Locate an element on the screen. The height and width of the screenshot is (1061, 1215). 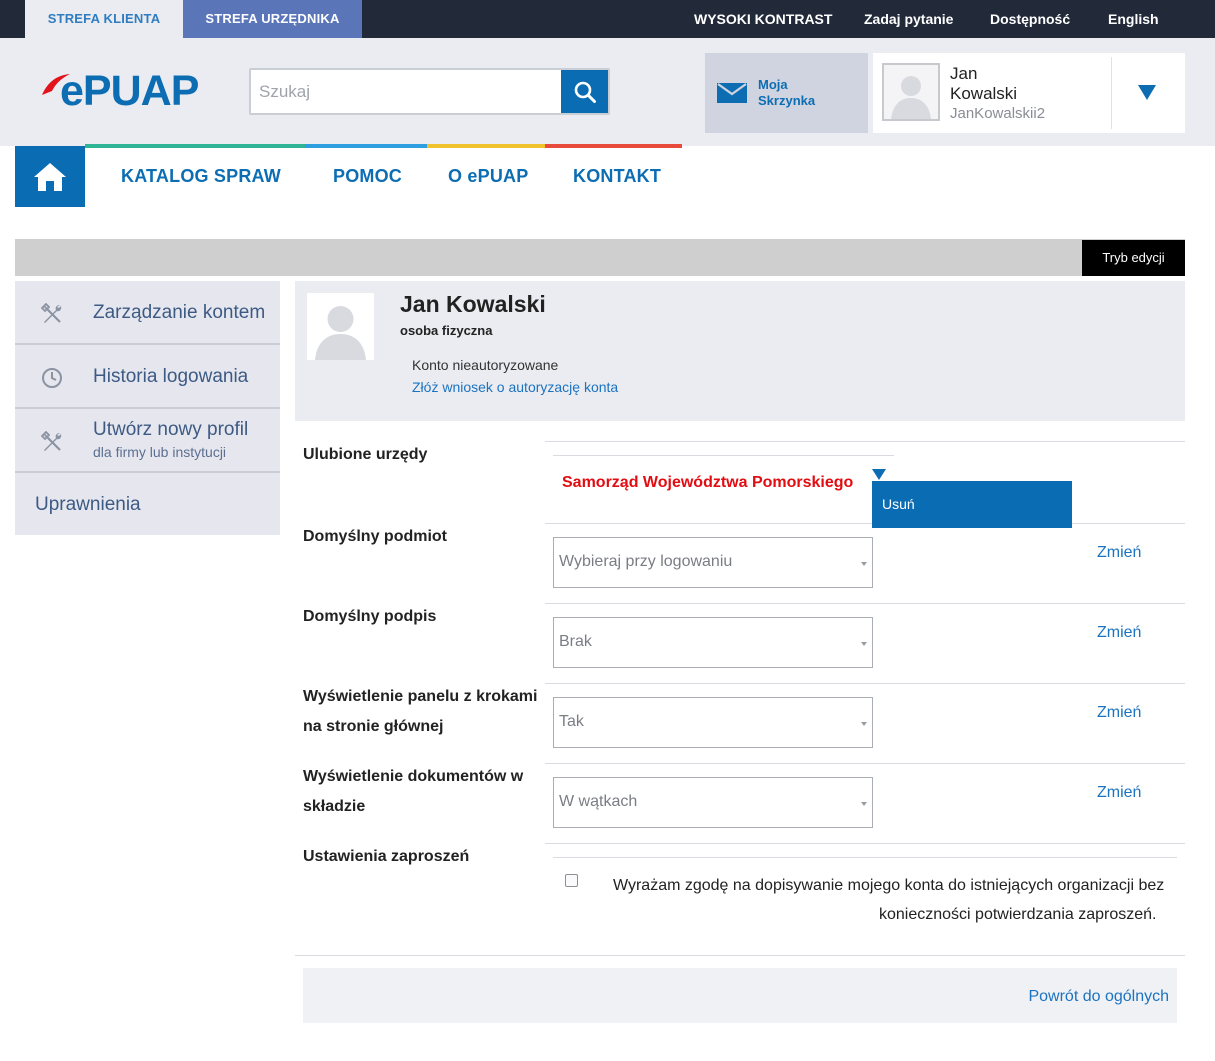
search-icon is located at coordinates (585, 92).